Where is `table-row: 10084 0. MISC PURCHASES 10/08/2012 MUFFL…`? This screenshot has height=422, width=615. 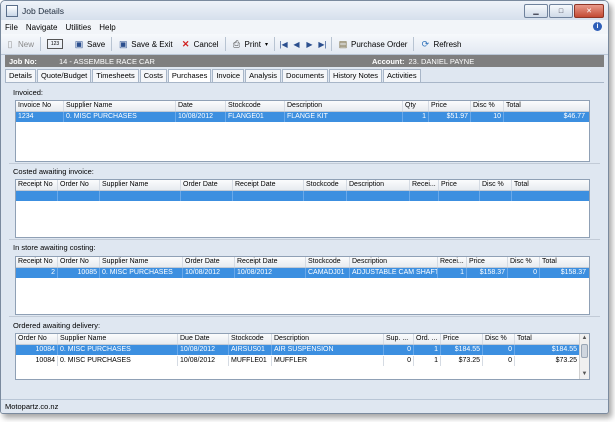
table-row: 10084 0. MISC PURCHASES 10/08/2012 MUFFL… is located at coordinates (297, 361).